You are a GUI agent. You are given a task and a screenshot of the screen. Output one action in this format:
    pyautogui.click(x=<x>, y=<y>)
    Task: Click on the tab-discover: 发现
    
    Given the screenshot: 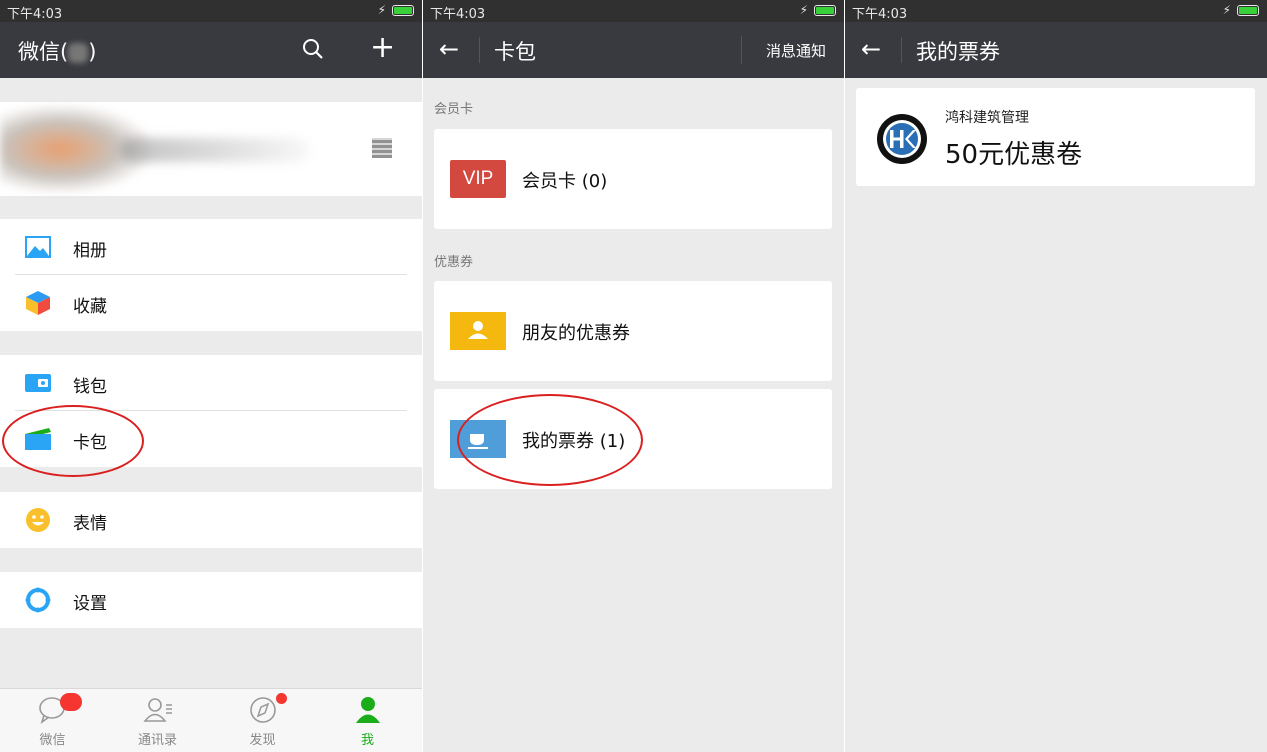 What is the action you would take?
    pyautogui.click(x=262, y=720)
    